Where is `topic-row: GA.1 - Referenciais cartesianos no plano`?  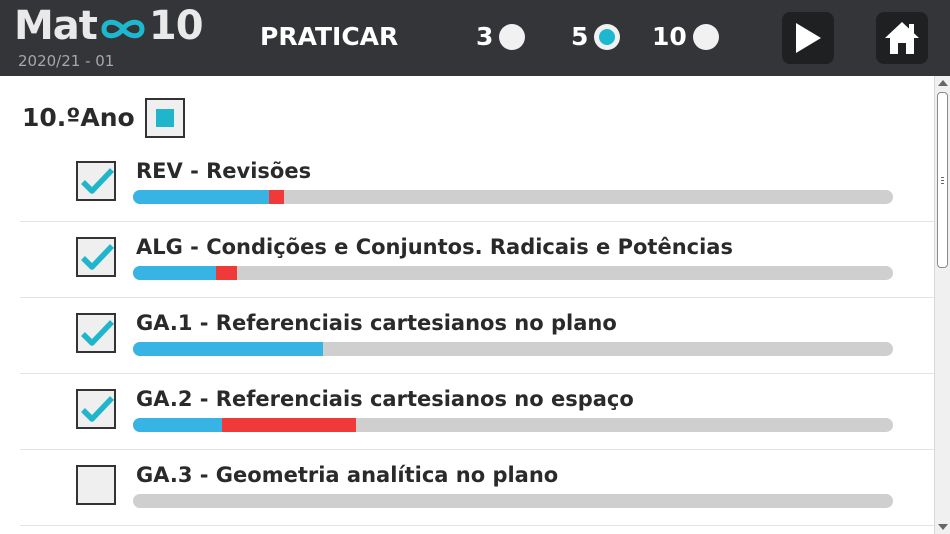
topic-row: GA.1 - Referenciais cartesianos no plano is located at coordinates (477, 336).